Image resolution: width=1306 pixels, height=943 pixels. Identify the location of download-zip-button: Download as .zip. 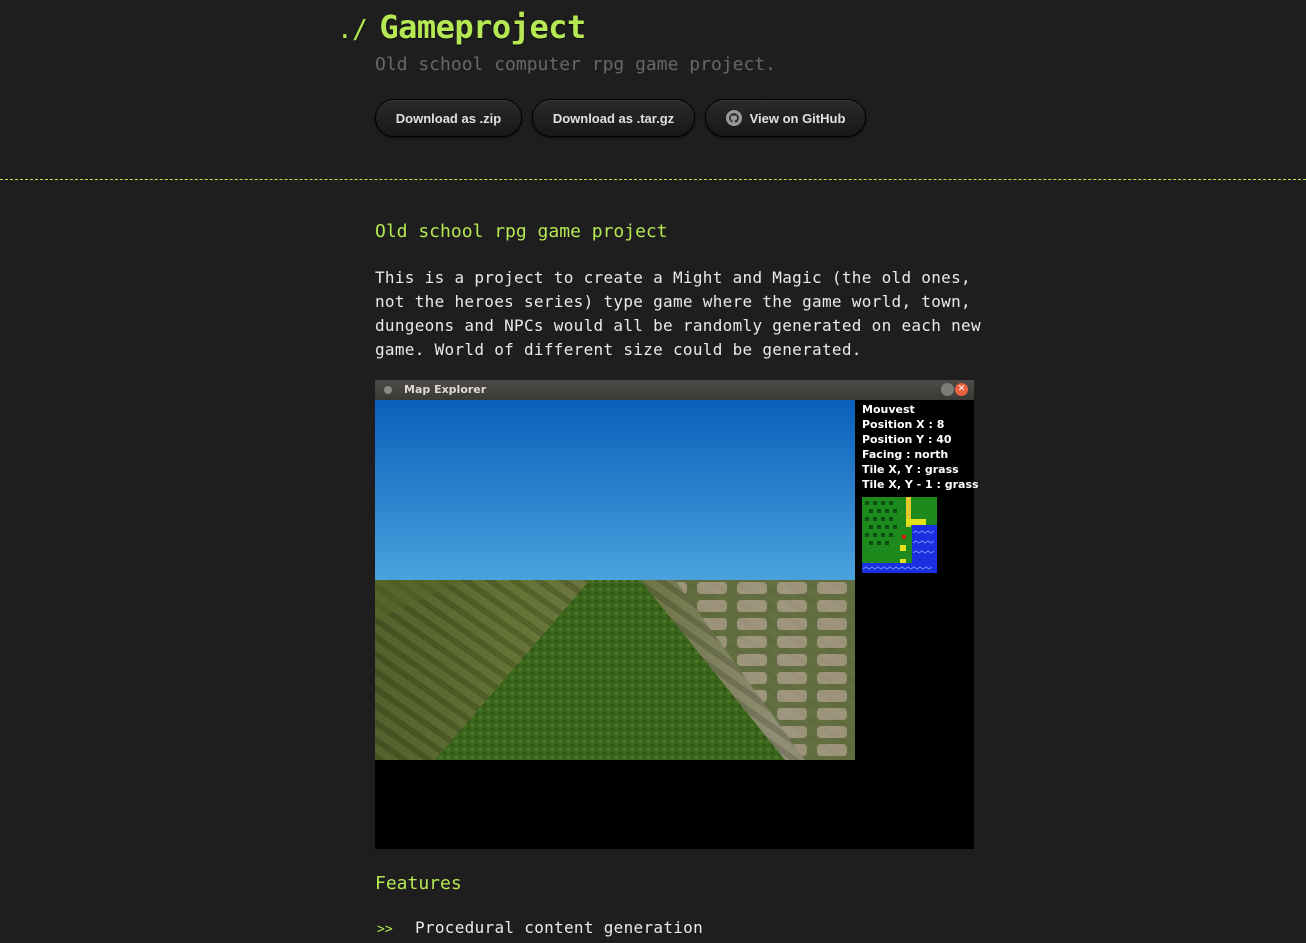
(448, 118).